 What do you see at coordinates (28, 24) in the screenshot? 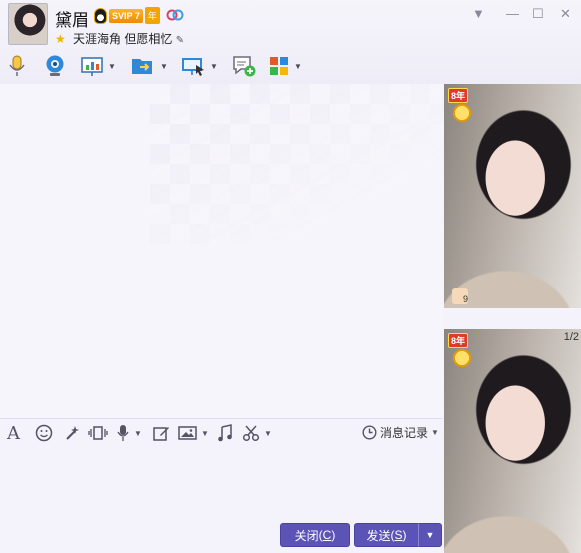
I see `contact-avatar` at bounding box center [28, 24].